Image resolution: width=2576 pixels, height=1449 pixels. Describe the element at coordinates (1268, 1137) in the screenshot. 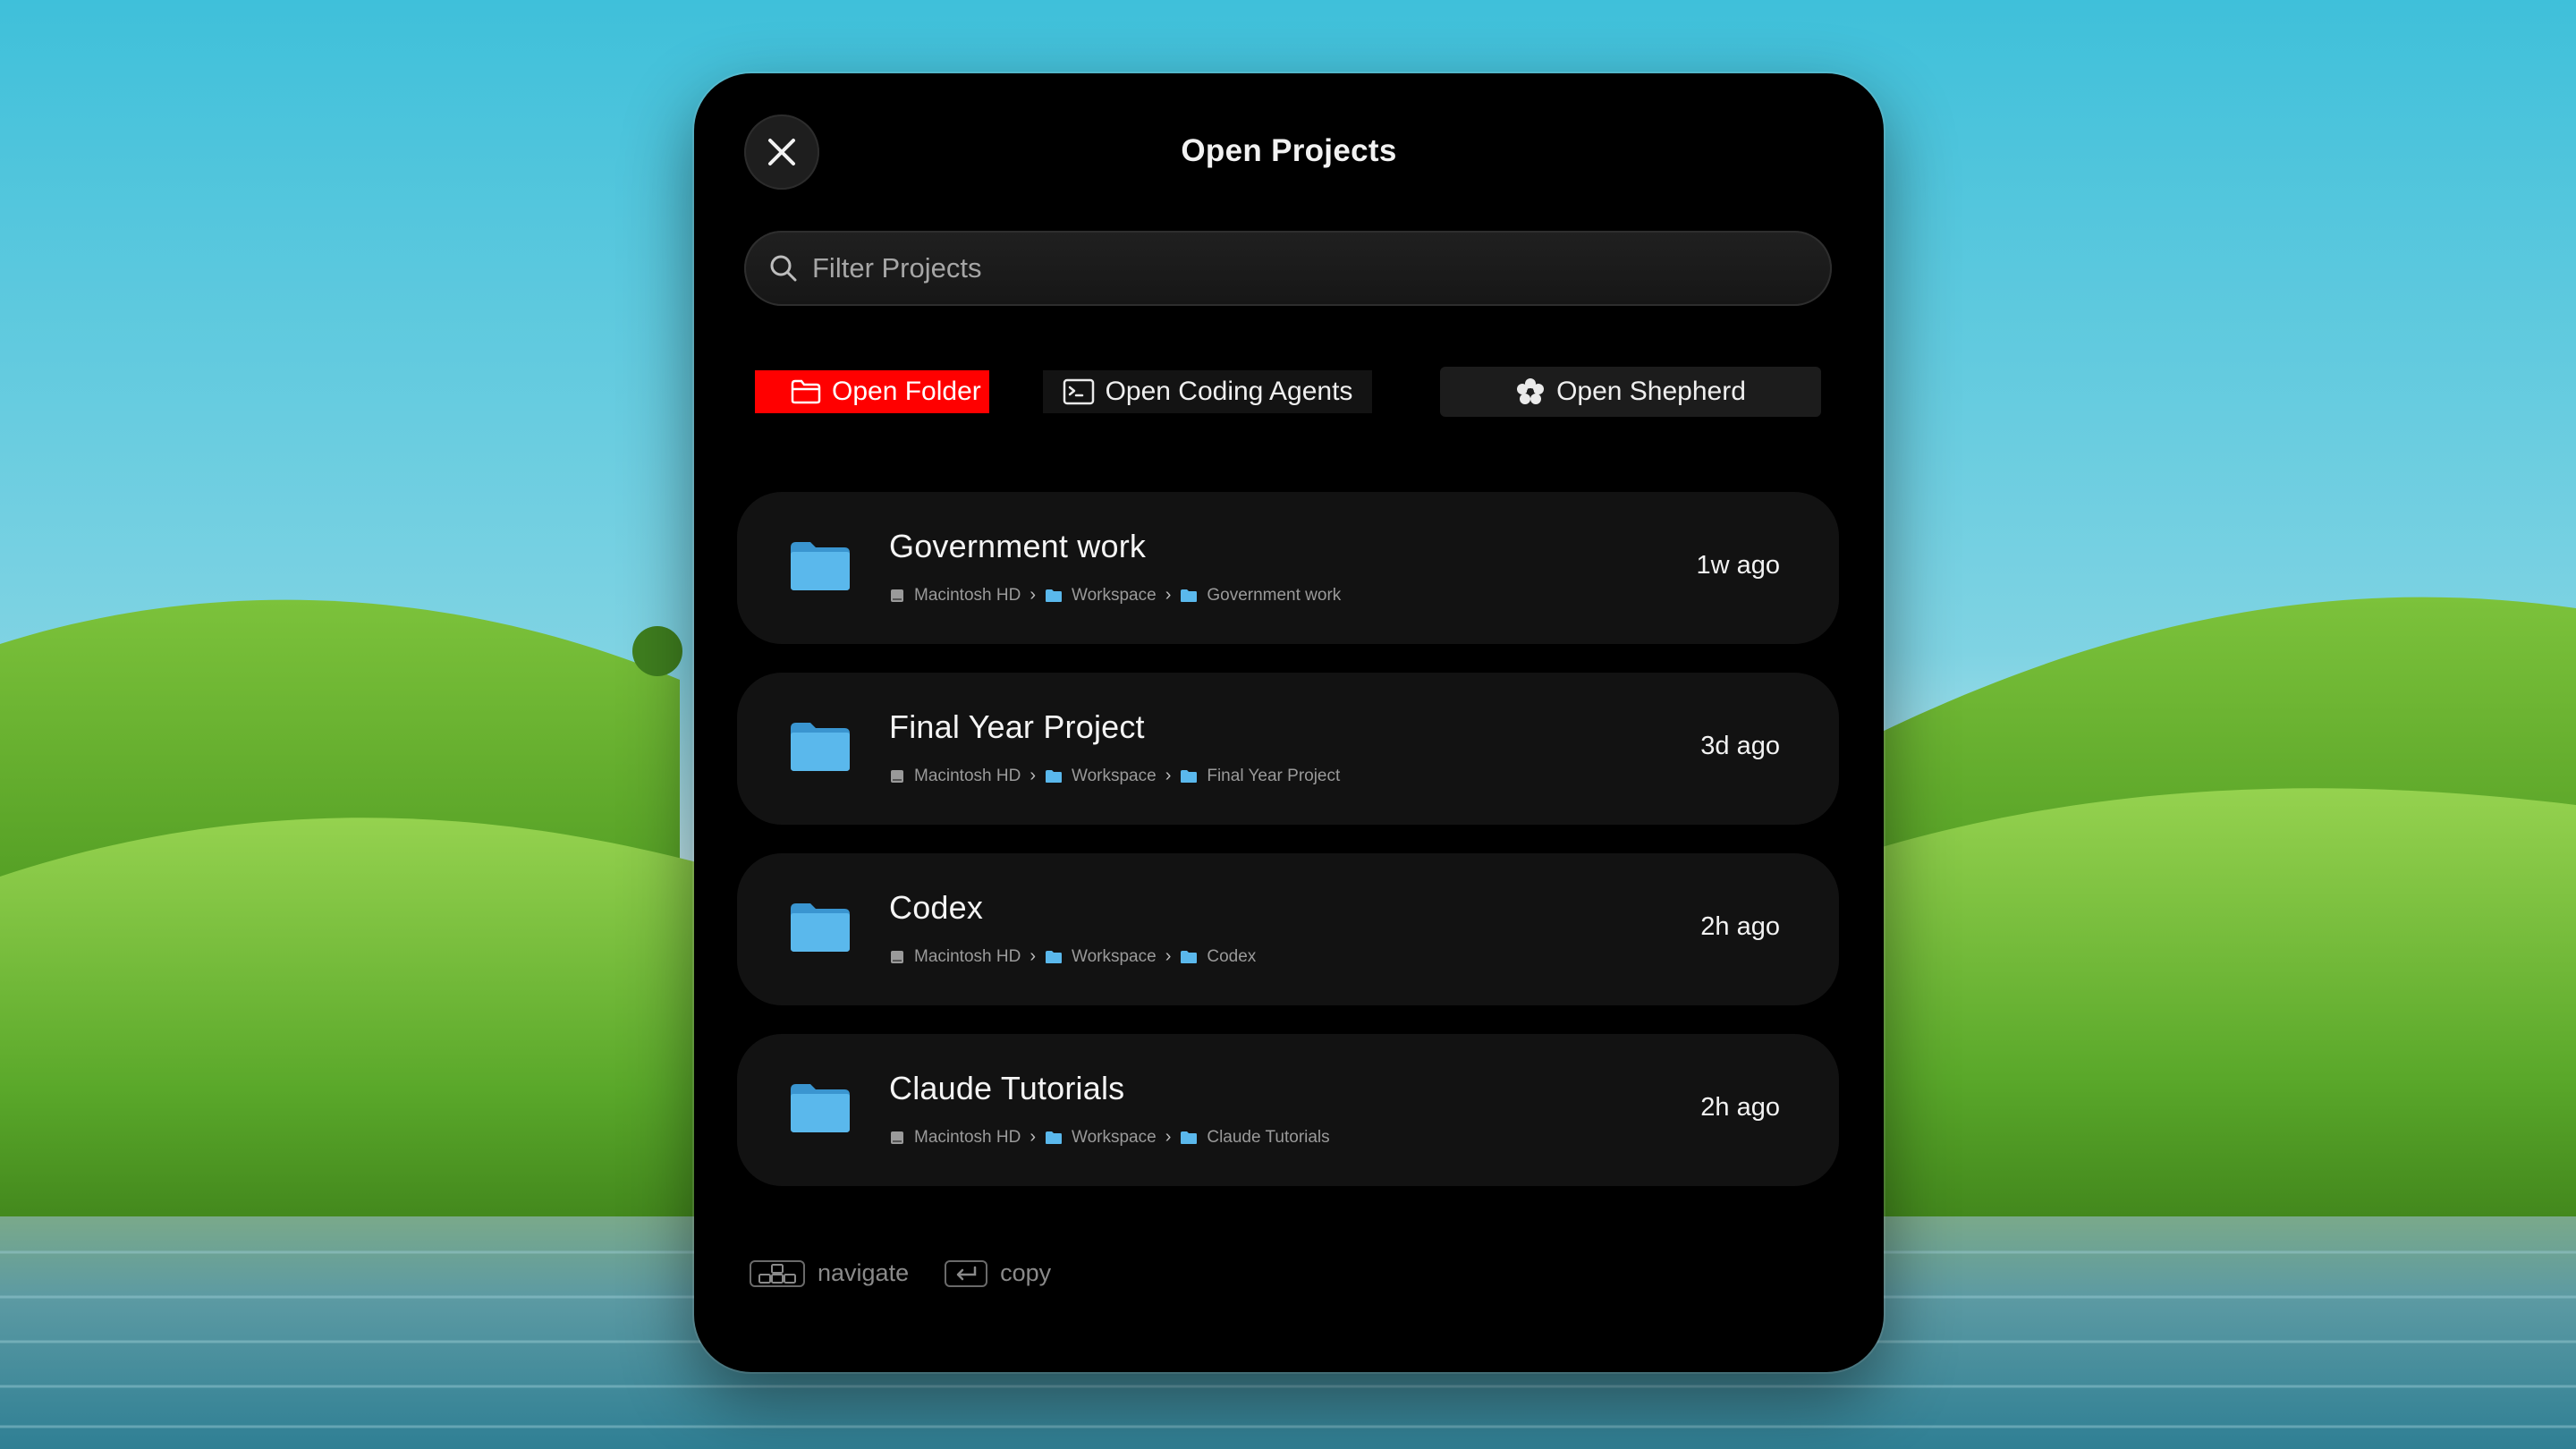

I see `path-segment: Claude Tutorials` at that location.